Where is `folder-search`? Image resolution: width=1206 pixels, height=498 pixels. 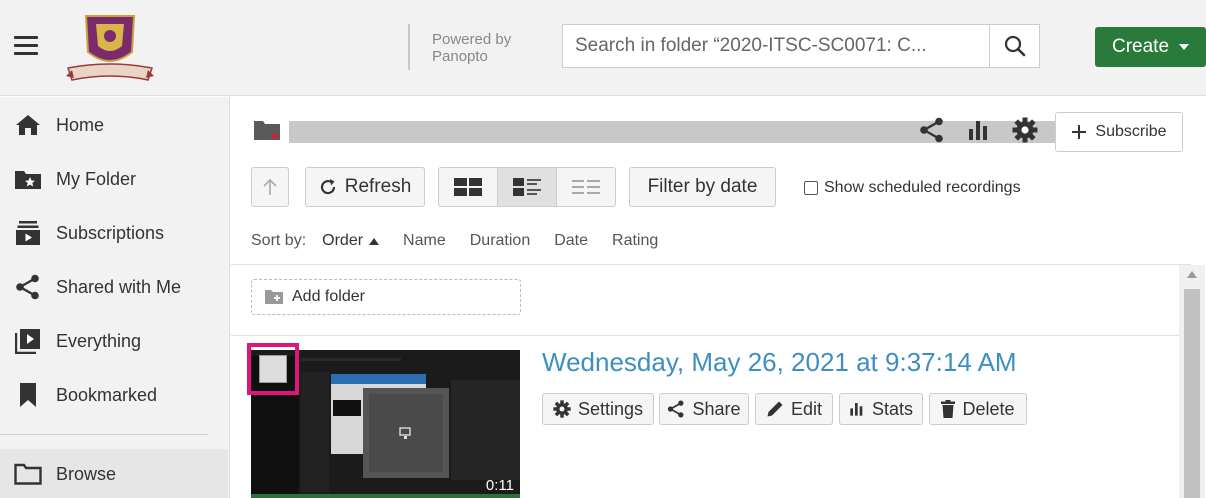
folder-search is located at coordinates (801, 46).